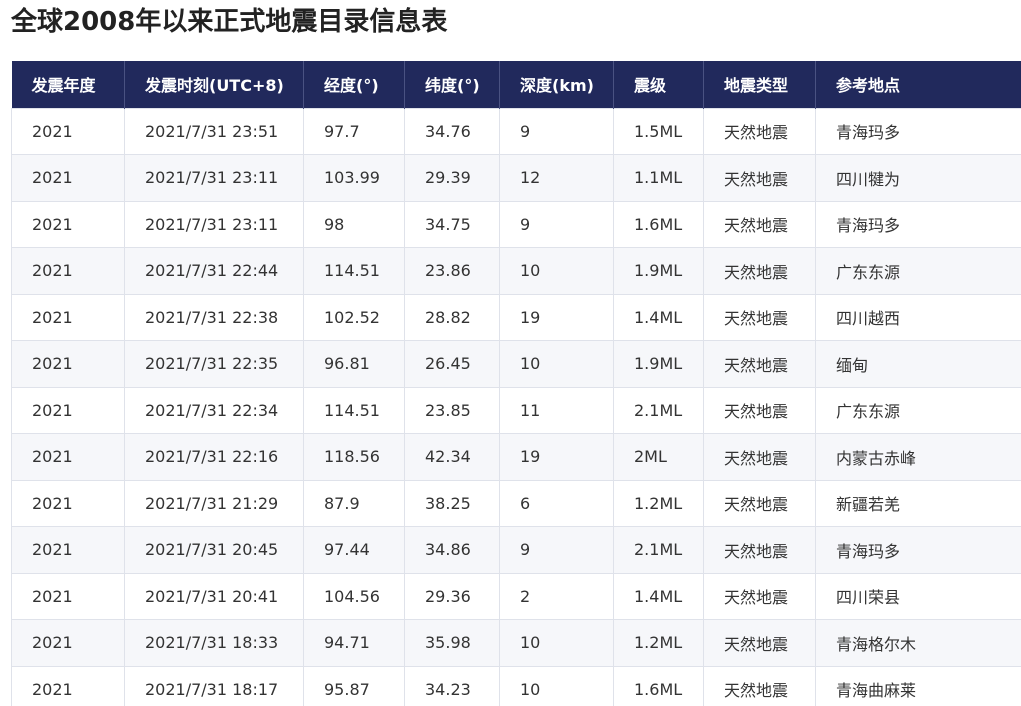 The height and width of the screenshot is (706, 1021). Describe the element at coordinates (214, 550) in the screenshot. I see `cell-time: 2021/7/31 20:45` at that location.